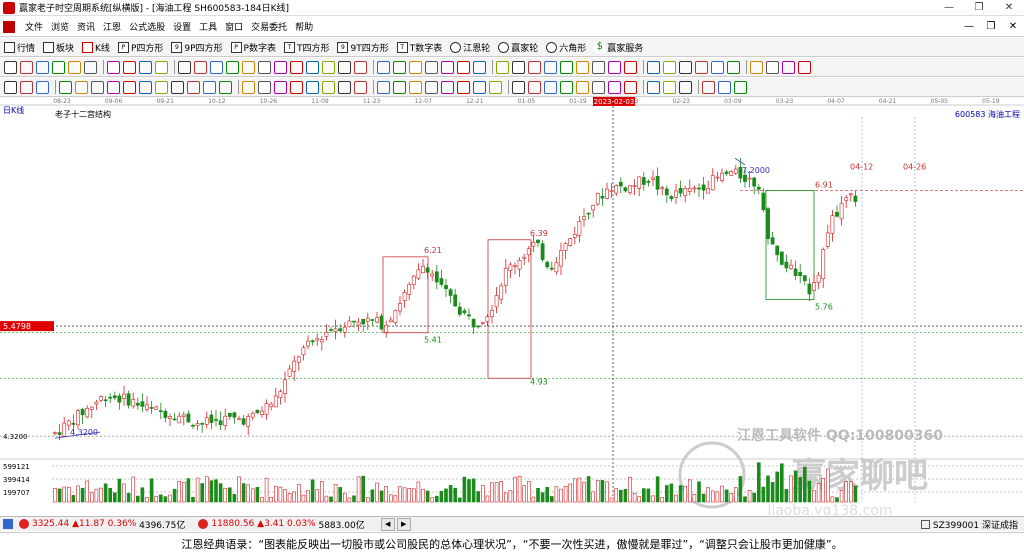 Image resolution: width=1024 pixels, height=554 pixels. Describe the element at coordinates (253, 47) in the screenshot. I see `toolbar-p-number-button: P P数字表` at that location.